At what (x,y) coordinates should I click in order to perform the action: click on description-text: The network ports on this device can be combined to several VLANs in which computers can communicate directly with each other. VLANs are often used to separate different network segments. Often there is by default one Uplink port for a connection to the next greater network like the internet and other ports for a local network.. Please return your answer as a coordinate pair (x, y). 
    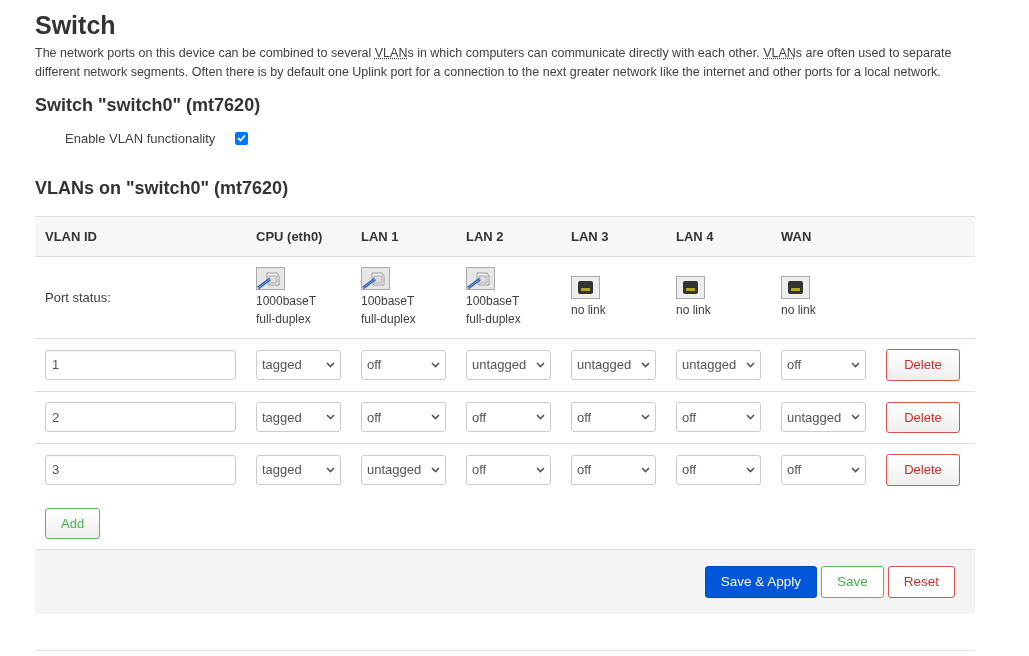
    Looking at the image, I should click on (494, 63).